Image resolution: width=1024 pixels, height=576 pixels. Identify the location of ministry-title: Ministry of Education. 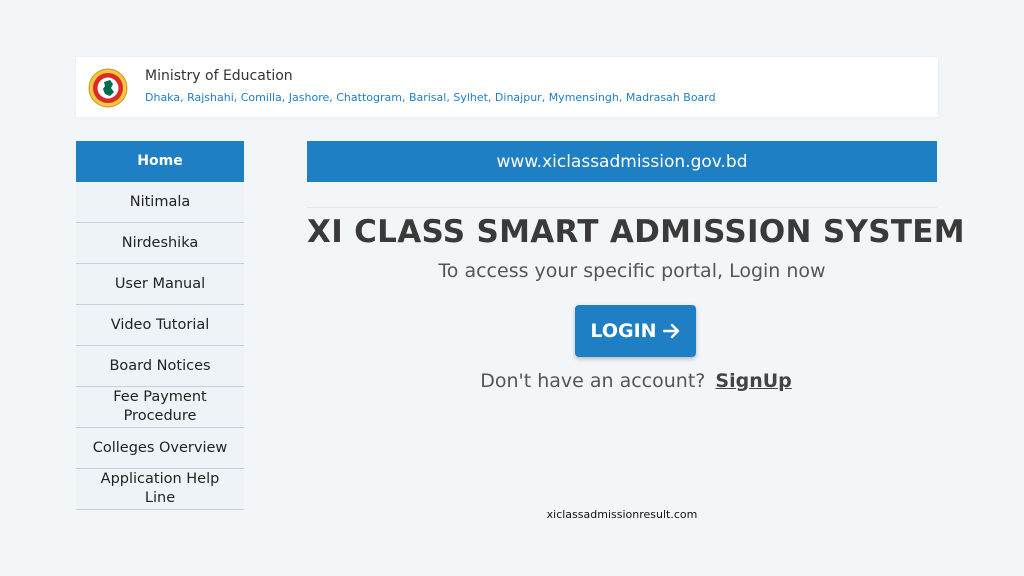
(219, 76).